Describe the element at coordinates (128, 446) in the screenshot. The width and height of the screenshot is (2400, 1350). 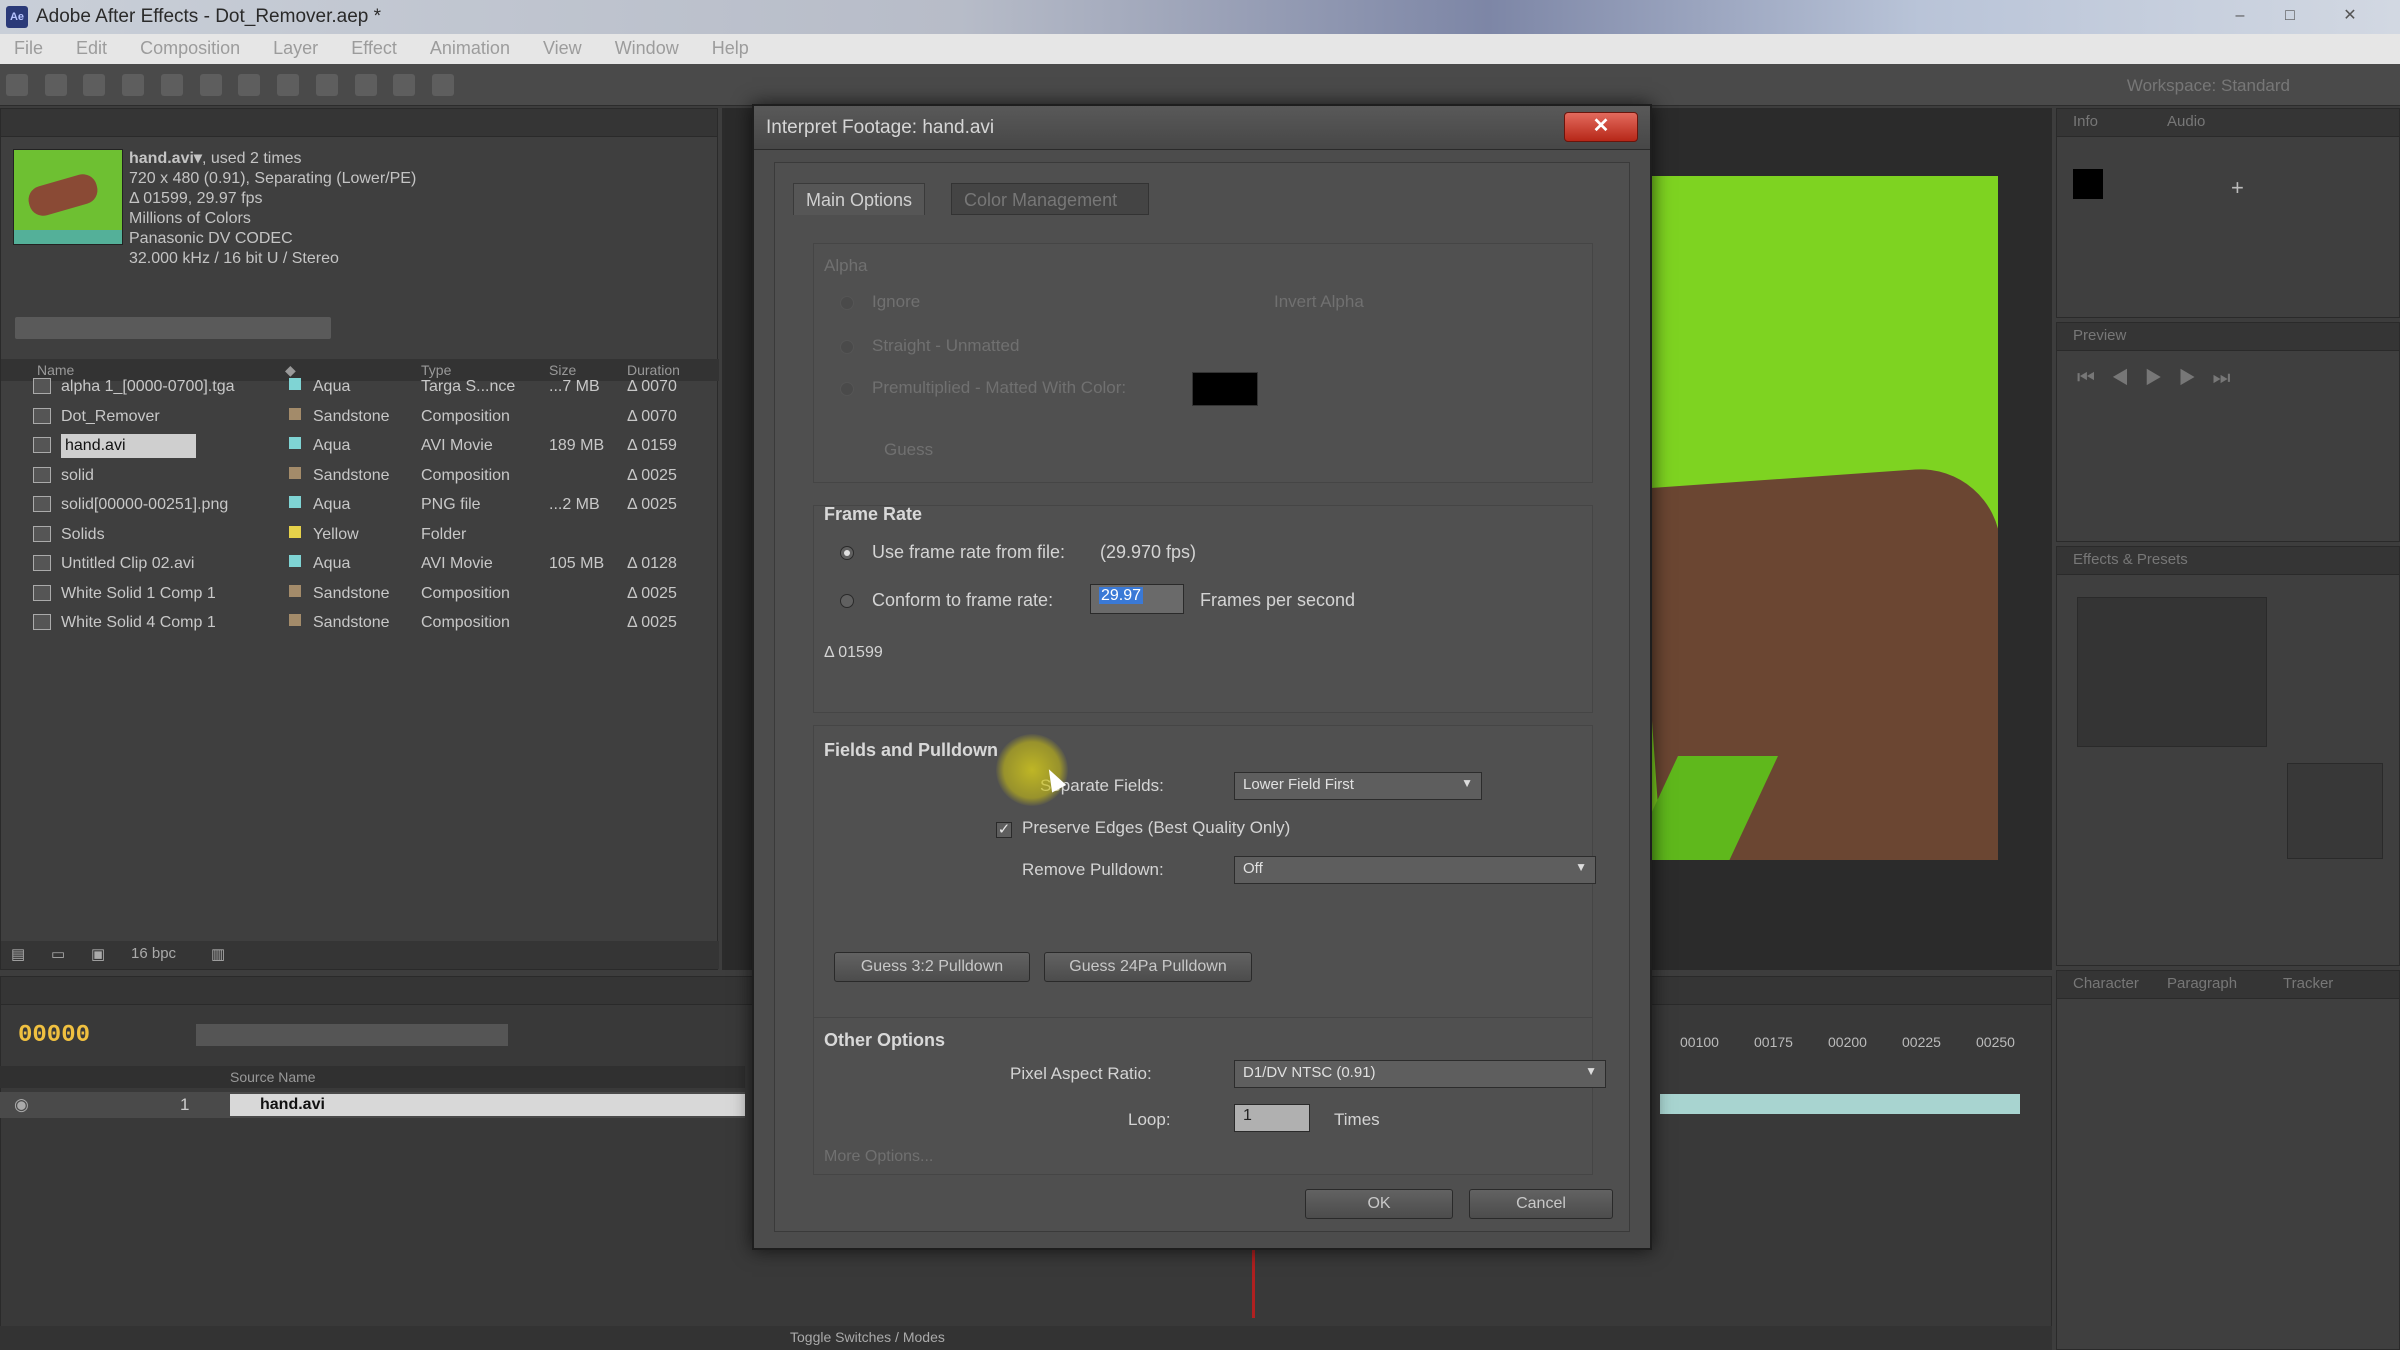
I see `row-name: hand.avi` at that location.